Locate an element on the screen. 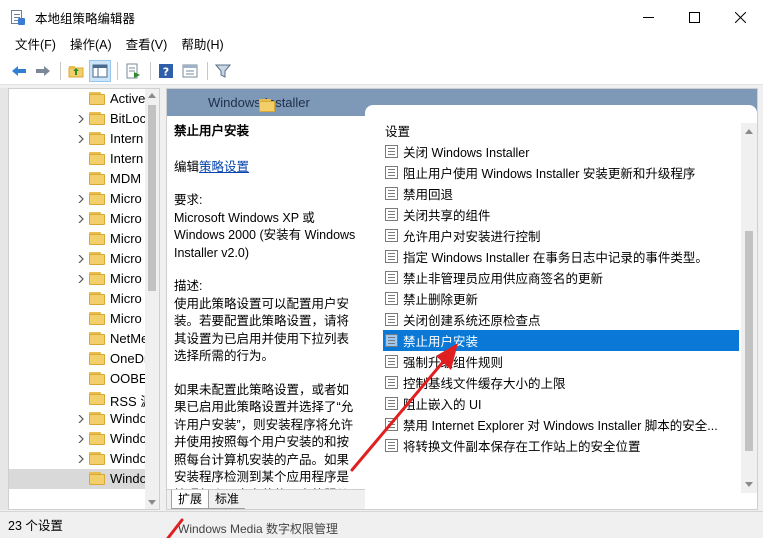 This screenshot has width=763, height=538. policy-setting-item: 禁止删除更新 is located at coordinates (561, 298).